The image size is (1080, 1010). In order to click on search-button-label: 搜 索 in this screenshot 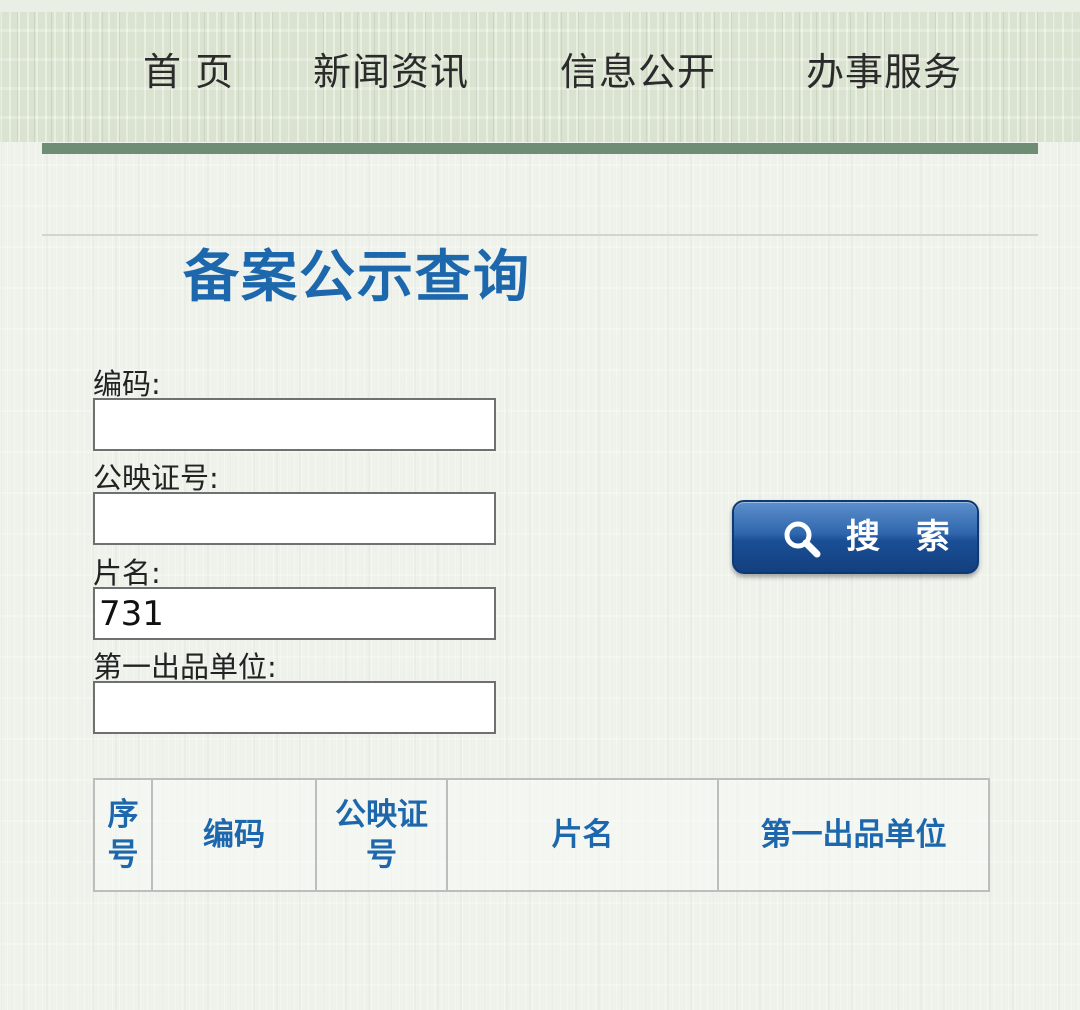, I will do `click(904, 537)`.